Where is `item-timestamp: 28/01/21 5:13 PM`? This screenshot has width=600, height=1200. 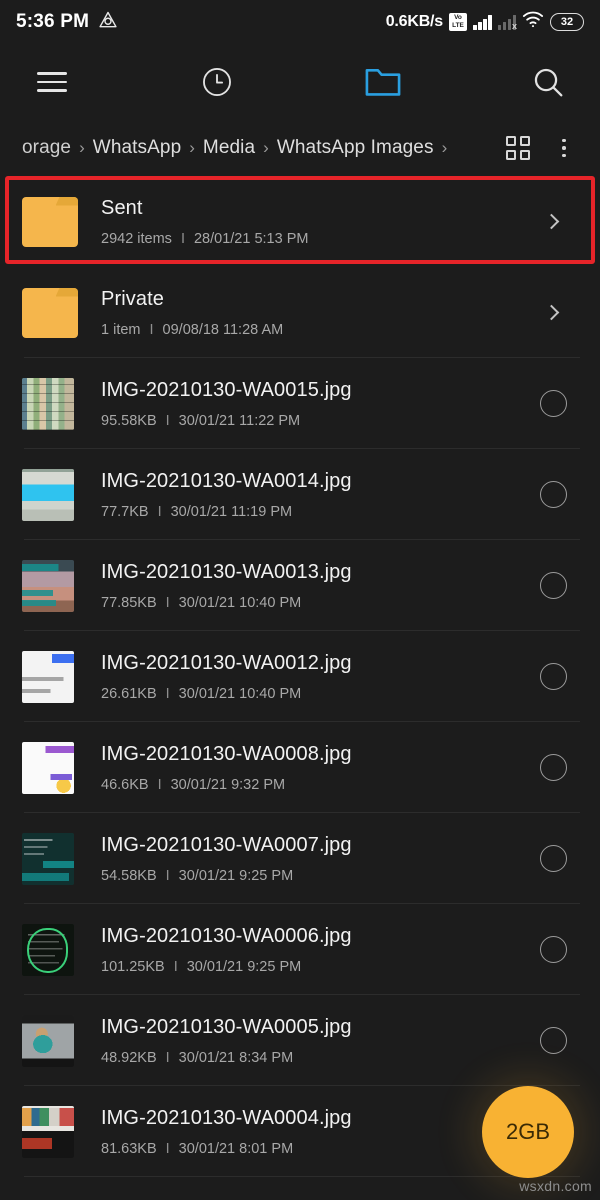 item-timestamp: 28/01/21 5:13 PM is located at coordinates (251, 238).